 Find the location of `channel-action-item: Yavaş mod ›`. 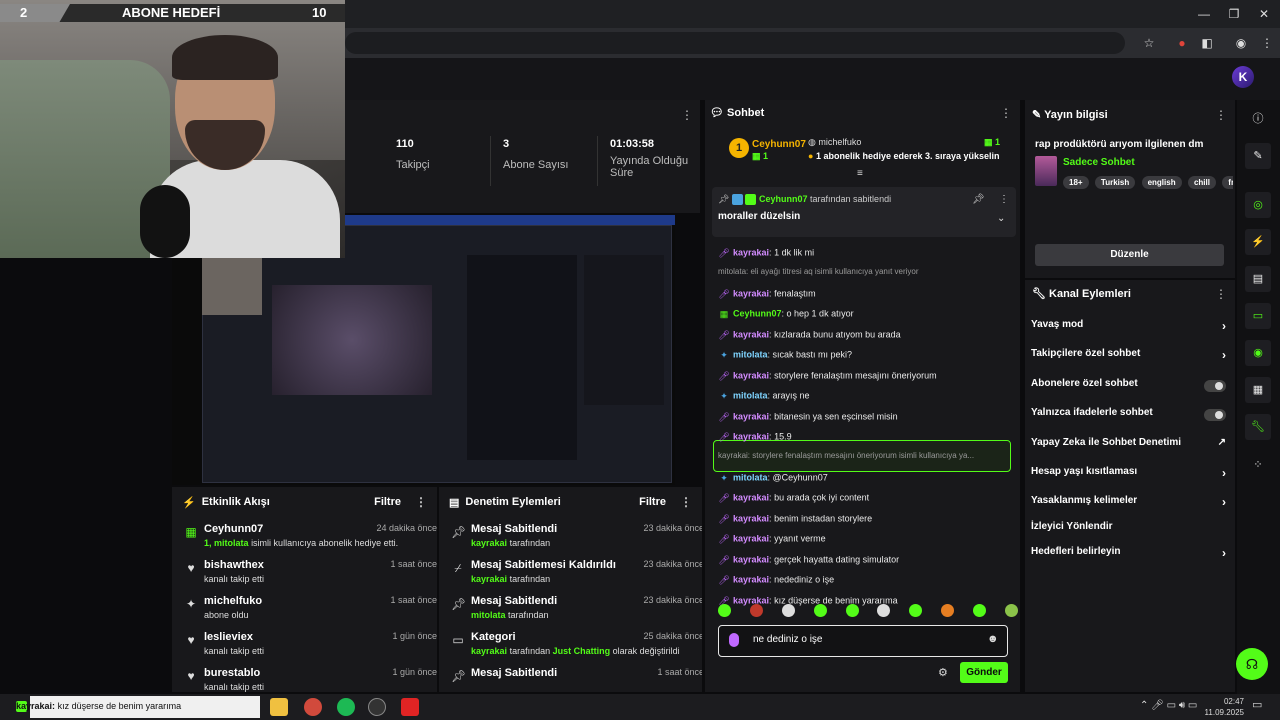

channel-action-item: Yavaş mod › is located at coordinates (1128, 328).